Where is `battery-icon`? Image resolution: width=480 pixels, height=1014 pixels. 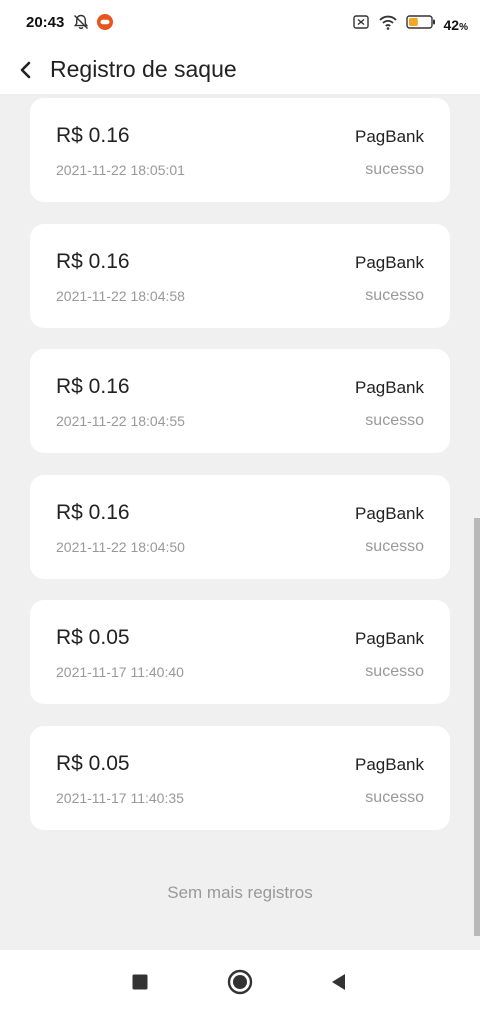 battery-icon is located at coordinates (420, 24).